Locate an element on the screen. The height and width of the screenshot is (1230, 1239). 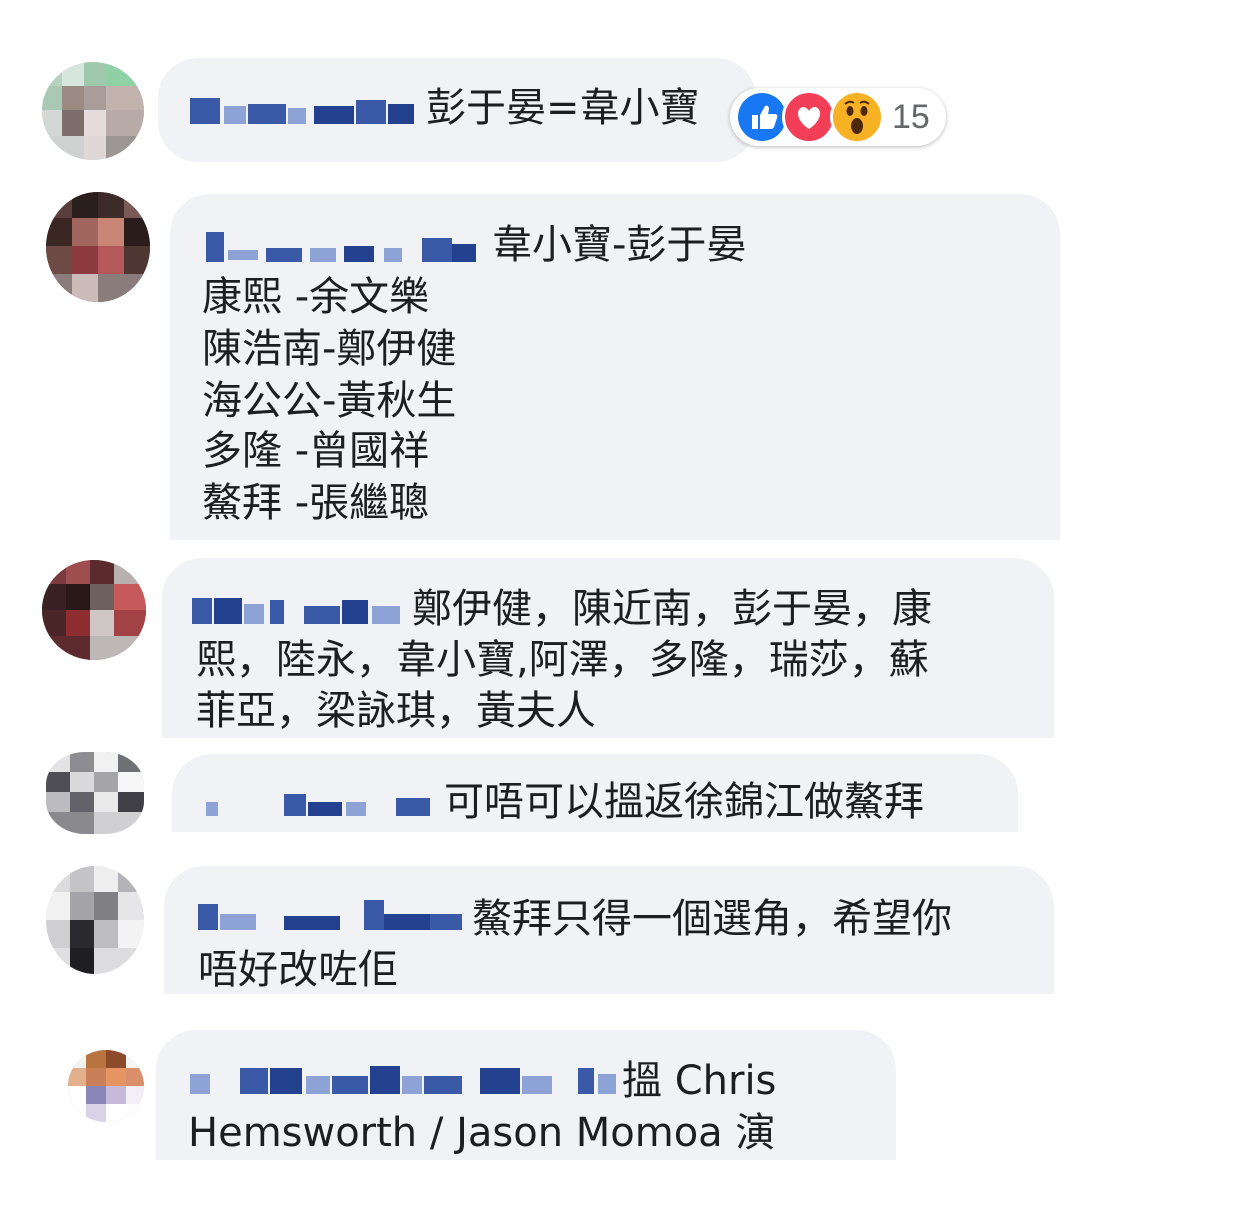
comment-bubble: 可唔可以搵返徐錦江做鰲拜 is located at coordinates (595, 793).